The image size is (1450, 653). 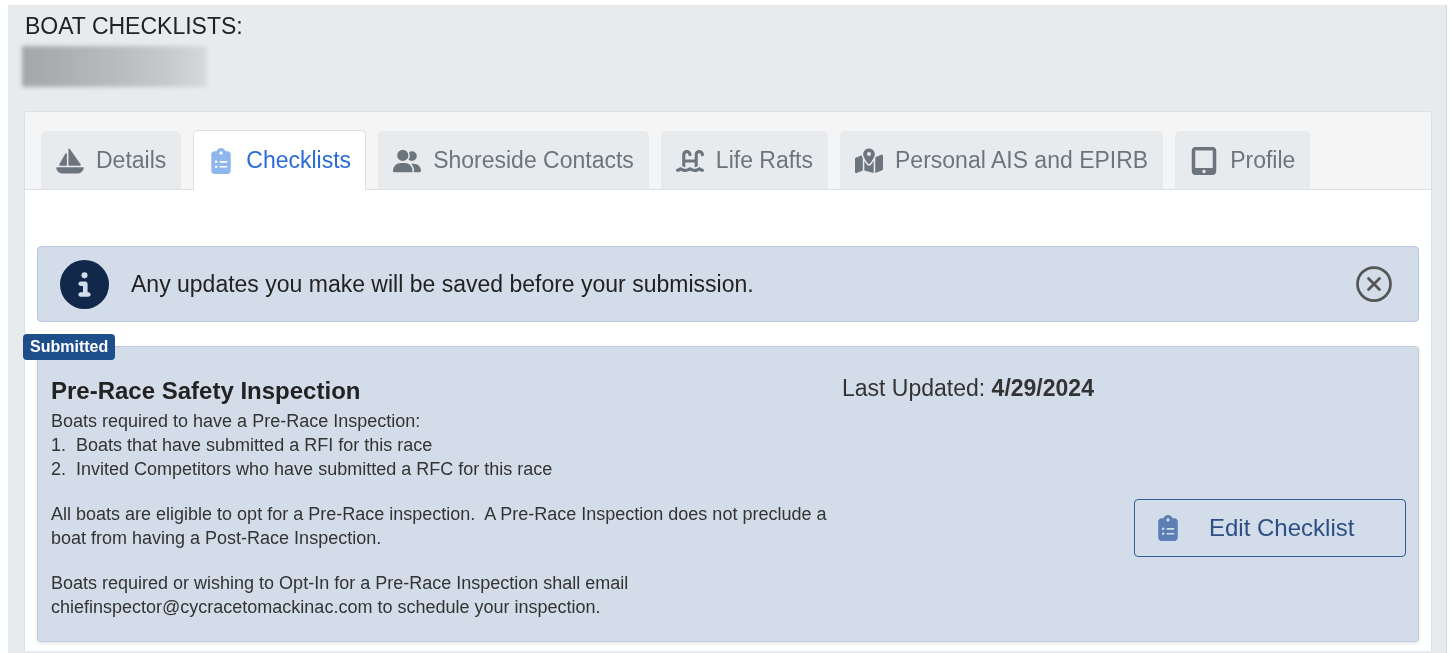 What do you see at coordinates (443, 284) in the screenshot?
I see `alert-message: Any updates you make will be saved before your submission.` at bounding box center [443, 284].